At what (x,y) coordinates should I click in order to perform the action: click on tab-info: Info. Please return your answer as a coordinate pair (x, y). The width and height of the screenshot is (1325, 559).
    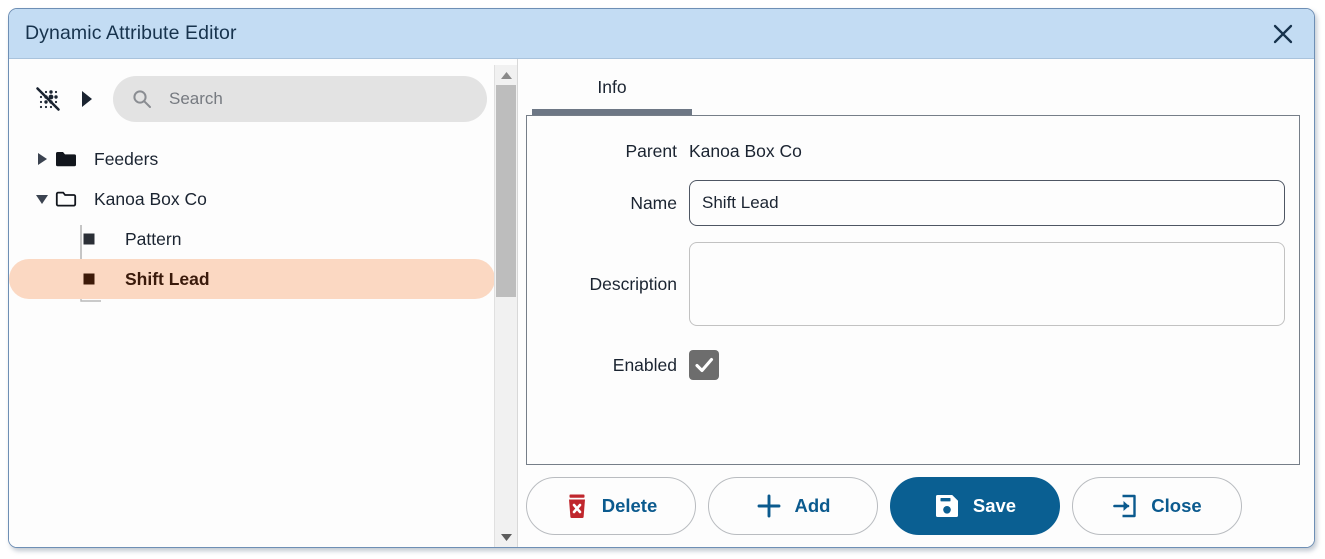
    Looking at the image, I should click on (612, 96).